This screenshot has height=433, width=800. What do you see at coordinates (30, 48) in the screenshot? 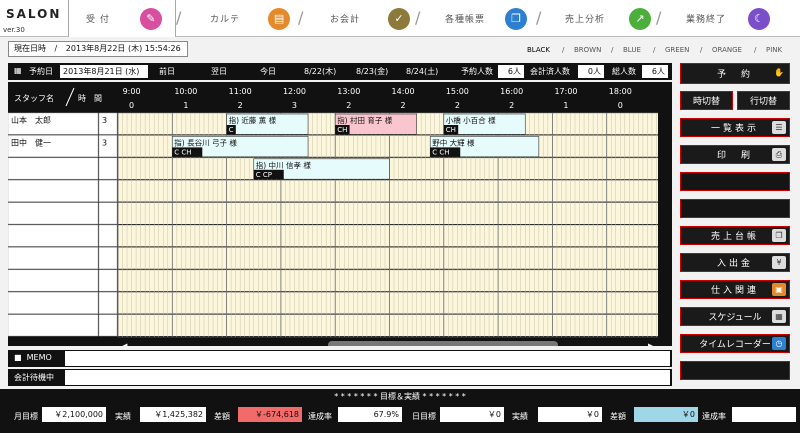
I see `current-datetime-label: 現在日時` at bounding box center [30, 48].